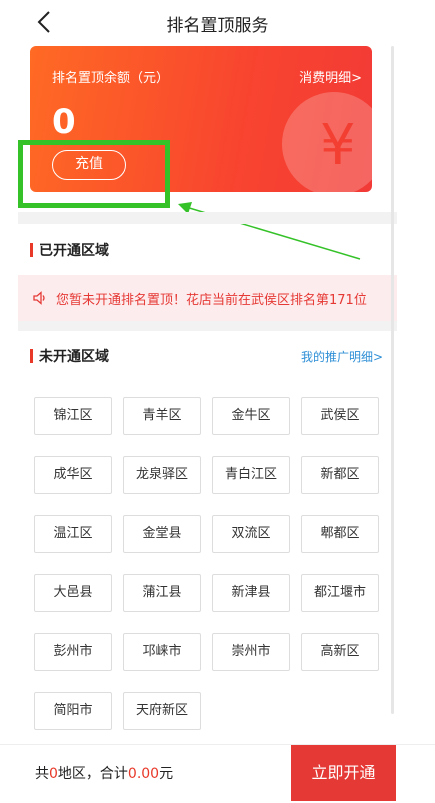 This screenshot has height=803, width=435. I want to click on district-button: 双流区, so click(251, 534).